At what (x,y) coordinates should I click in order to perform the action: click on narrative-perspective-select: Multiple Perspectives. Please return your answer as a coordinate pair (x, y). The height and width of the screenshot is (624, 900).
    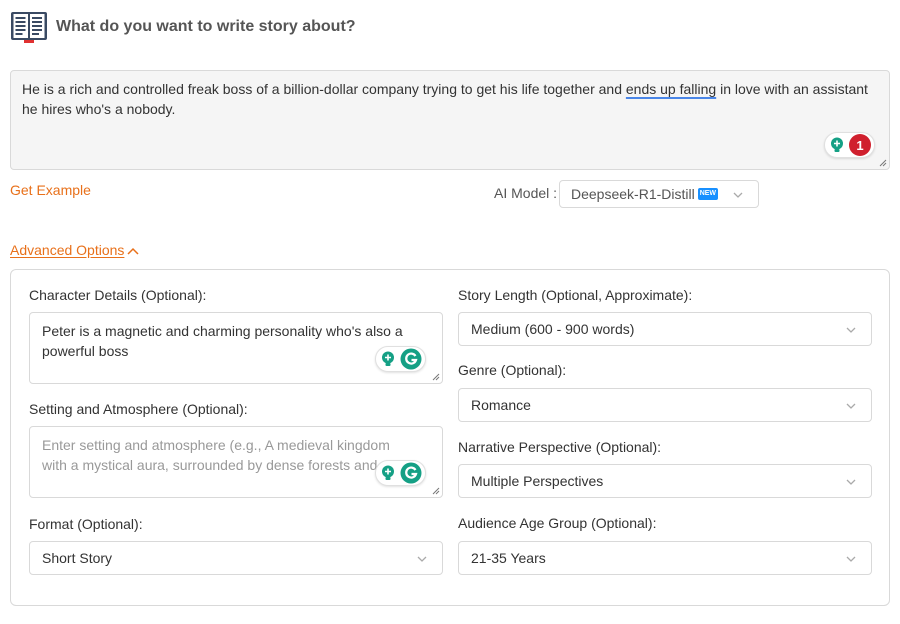
    Looking at the image, I should click on (665, 481).